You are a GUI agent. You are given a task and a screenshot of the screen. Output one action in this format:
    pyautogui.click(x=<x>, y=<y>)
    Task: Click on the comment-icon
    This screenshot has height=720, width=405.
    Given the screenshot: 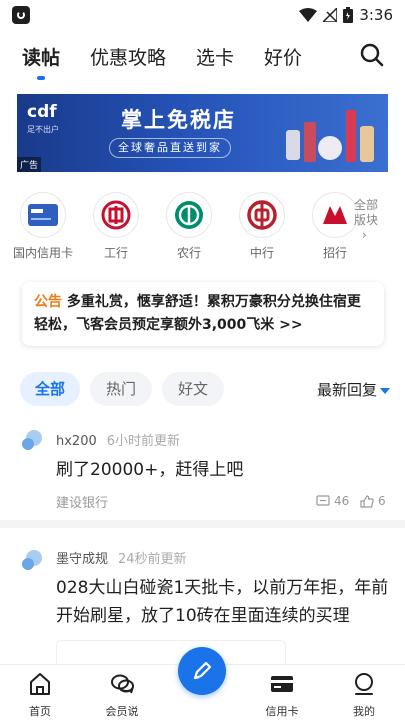 What is the action you would take?
    pyautogui.click(x=323, y=500)
    